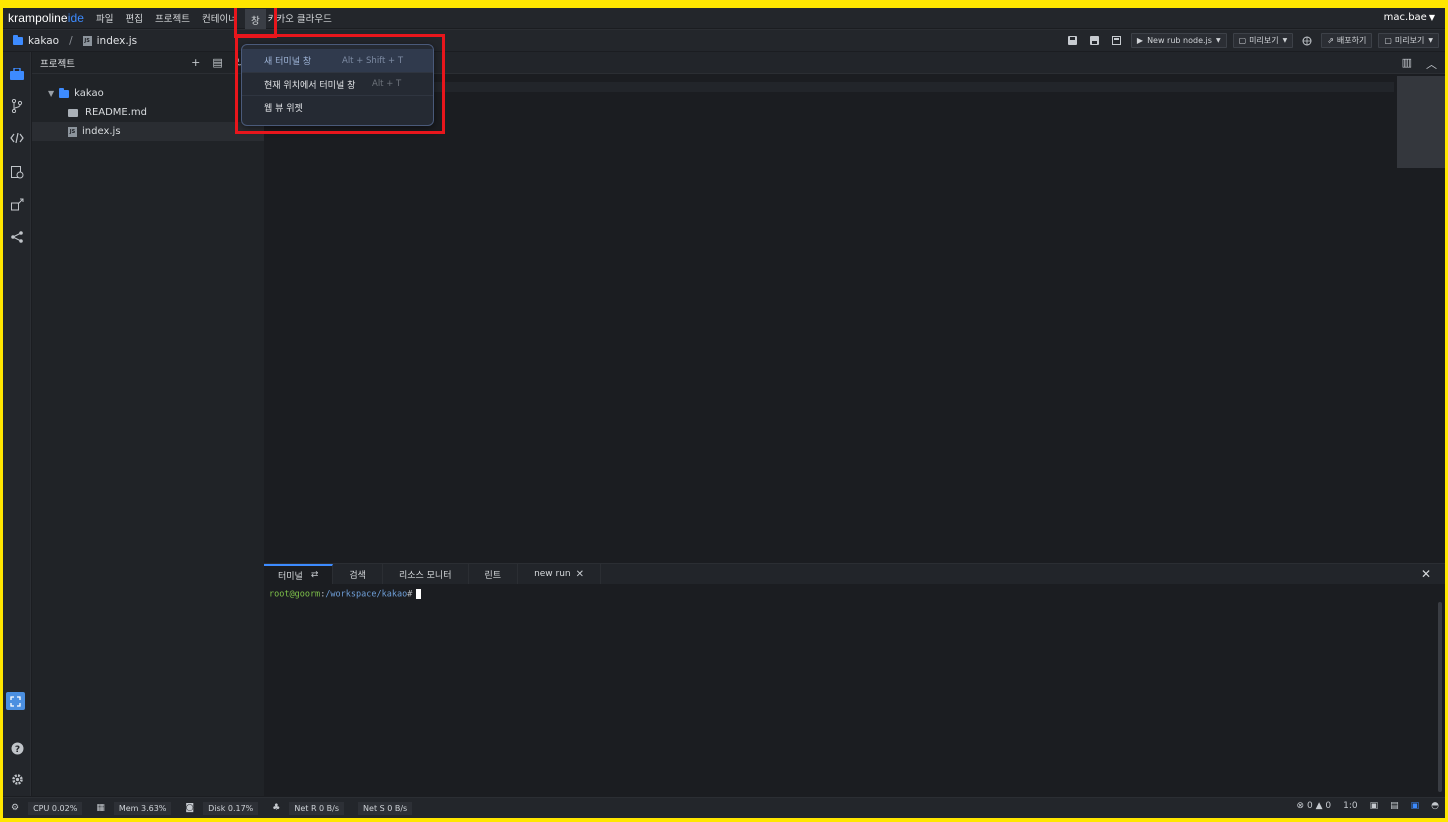  I want to click on status-net-r: ♣ Net R 0 B/s, so click(308, 808).